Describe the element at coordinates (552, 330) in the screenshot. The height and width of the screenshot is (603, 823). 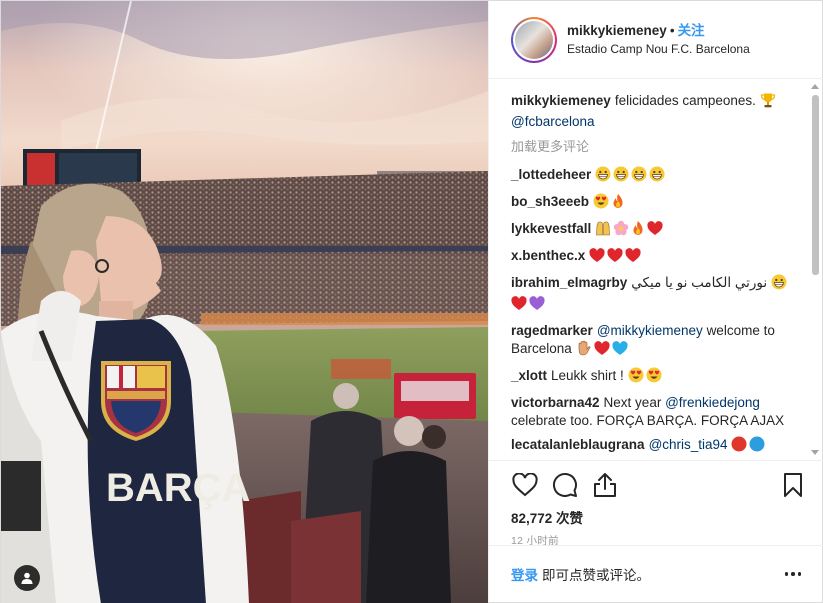
I see `comment-username: ragedmarker` at that location.